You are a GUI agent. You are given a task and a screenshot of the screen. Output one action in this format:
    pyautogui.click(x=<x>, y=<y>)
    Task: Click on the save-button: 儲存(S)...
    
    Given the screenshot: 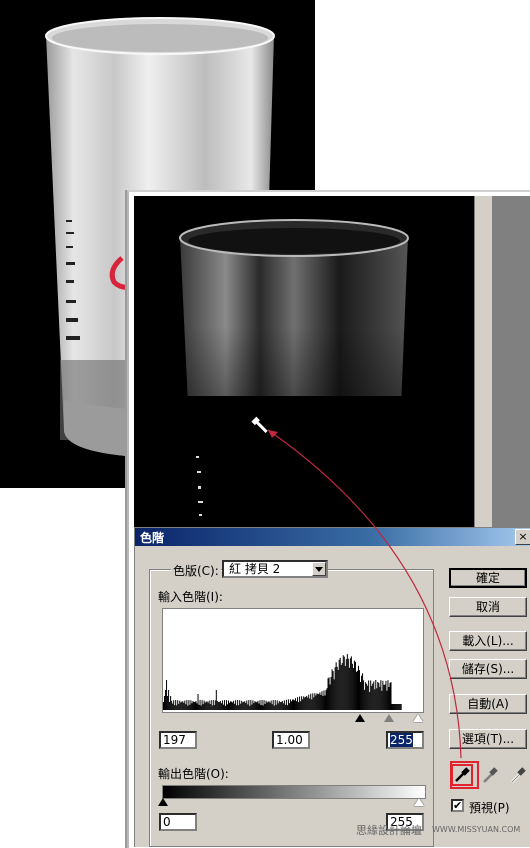 What is the action you would take?
    pyautogui.click(x=488, y=669)
    